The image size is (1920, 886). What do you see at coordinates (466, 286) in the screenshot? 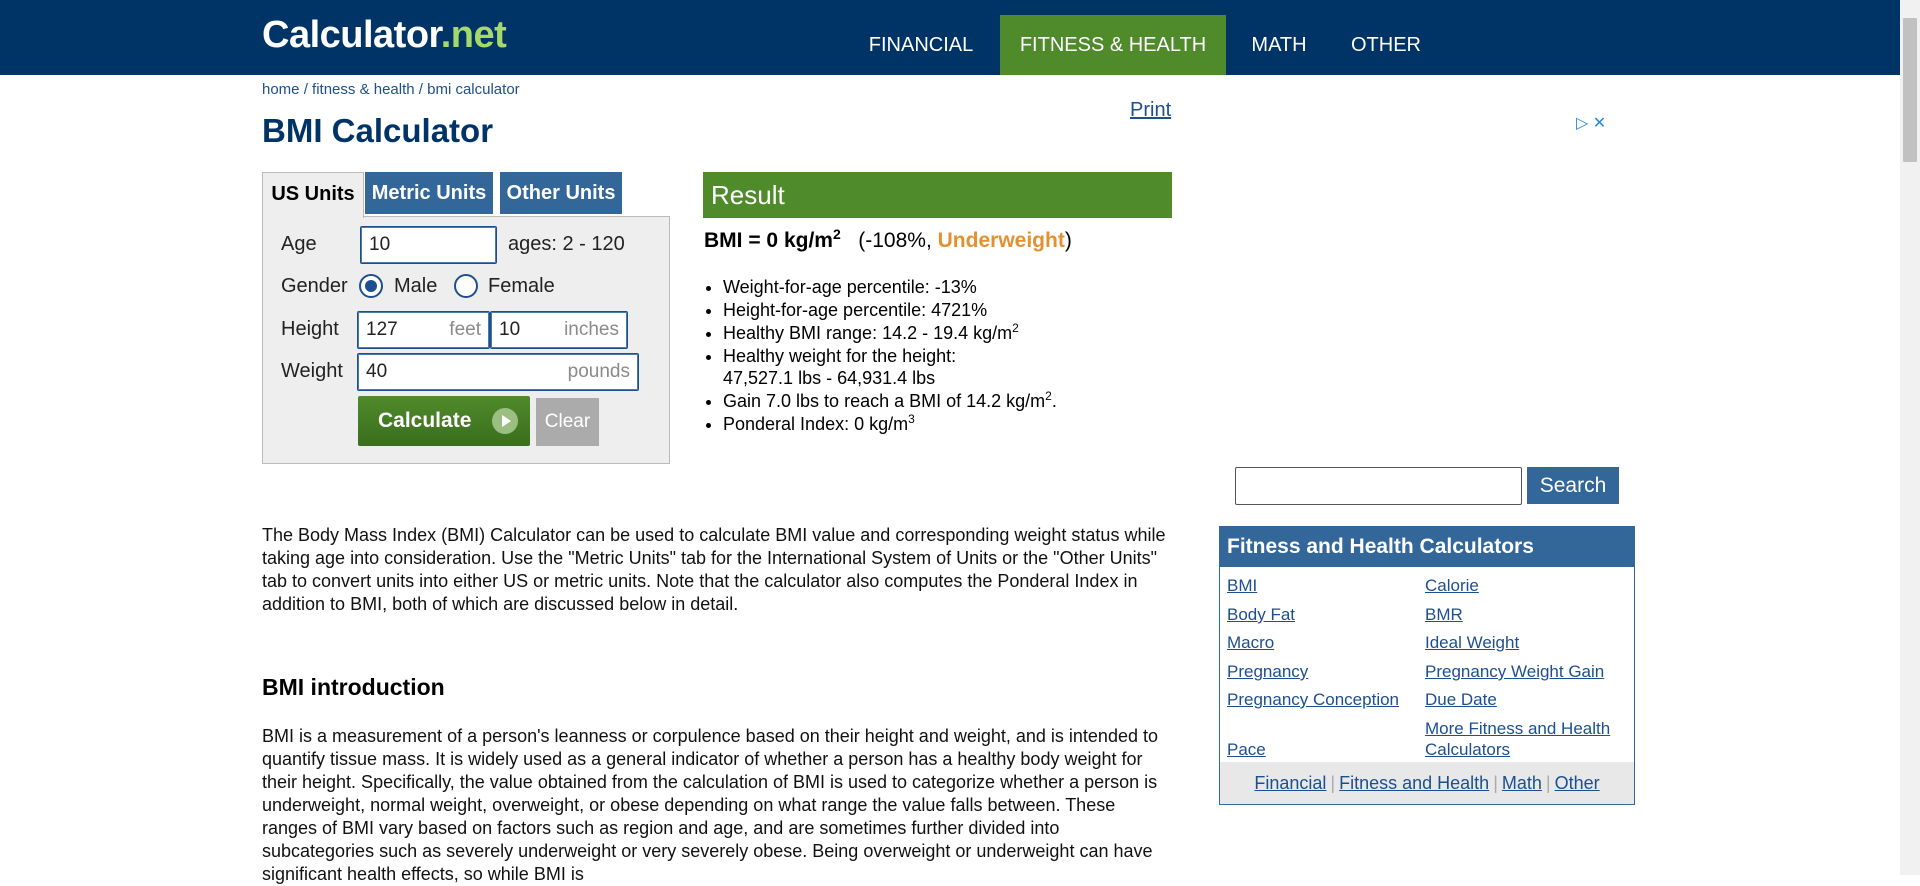
I see `gender-female-radio` at bounding box center [466, 286].